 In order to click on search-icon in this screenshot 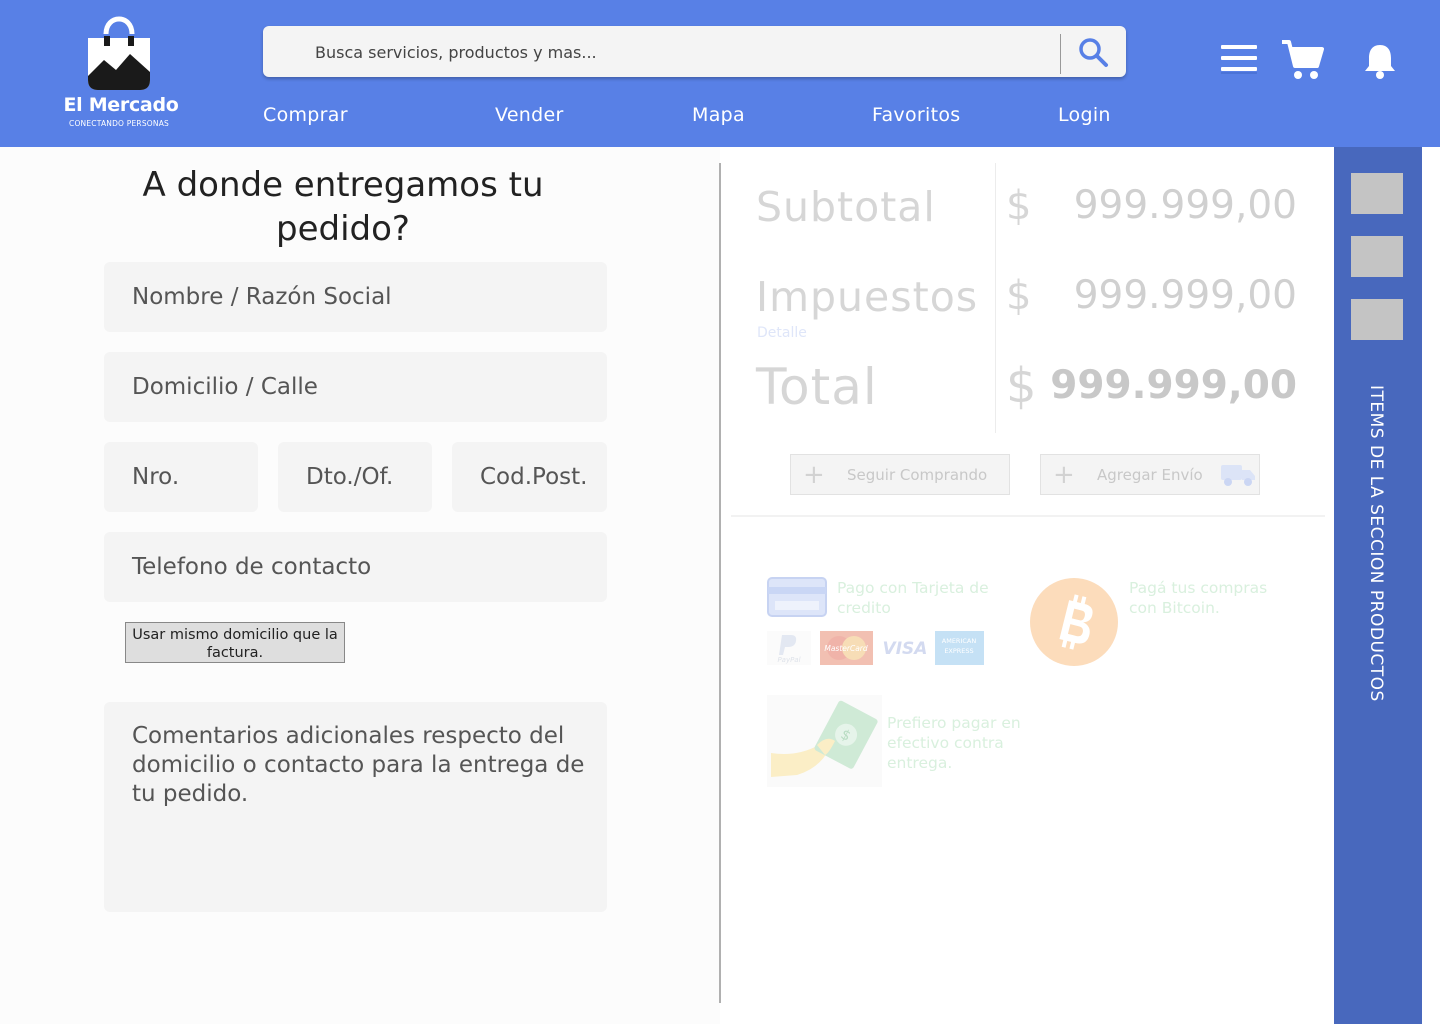, I will do `click(1093, 52)`.